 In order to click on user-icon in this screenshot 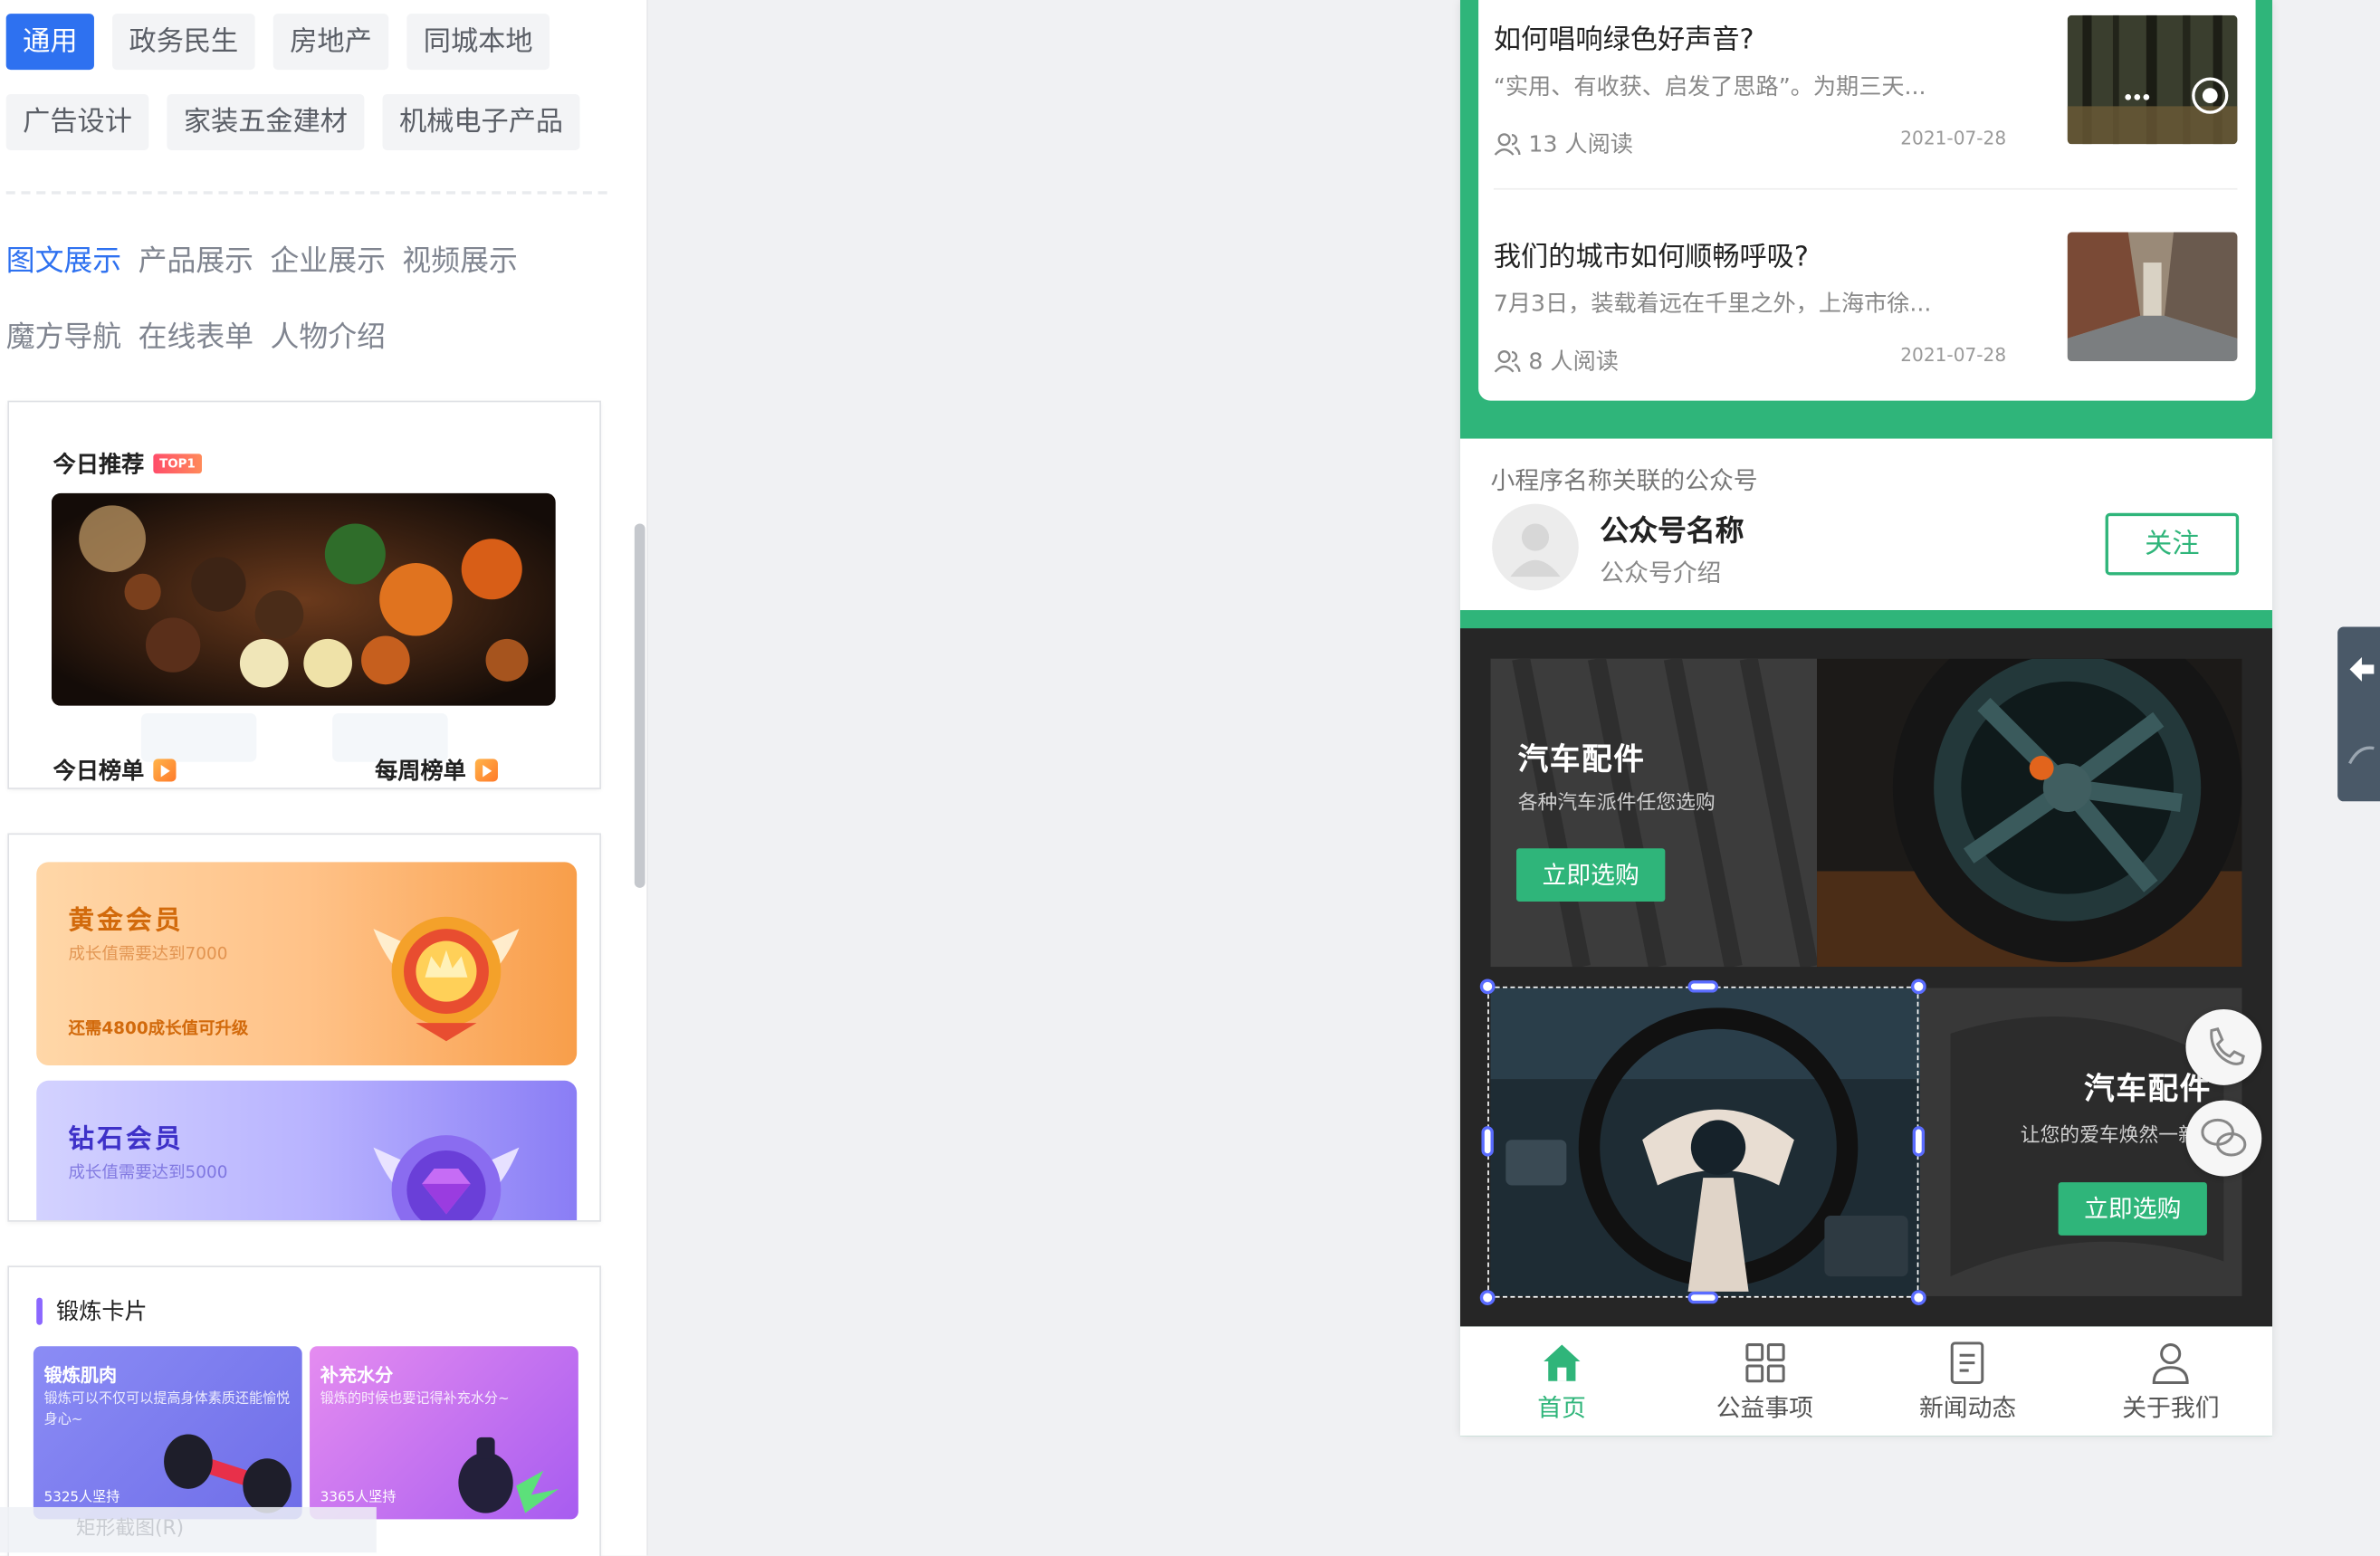, I will do `click(2170, 1363)`.